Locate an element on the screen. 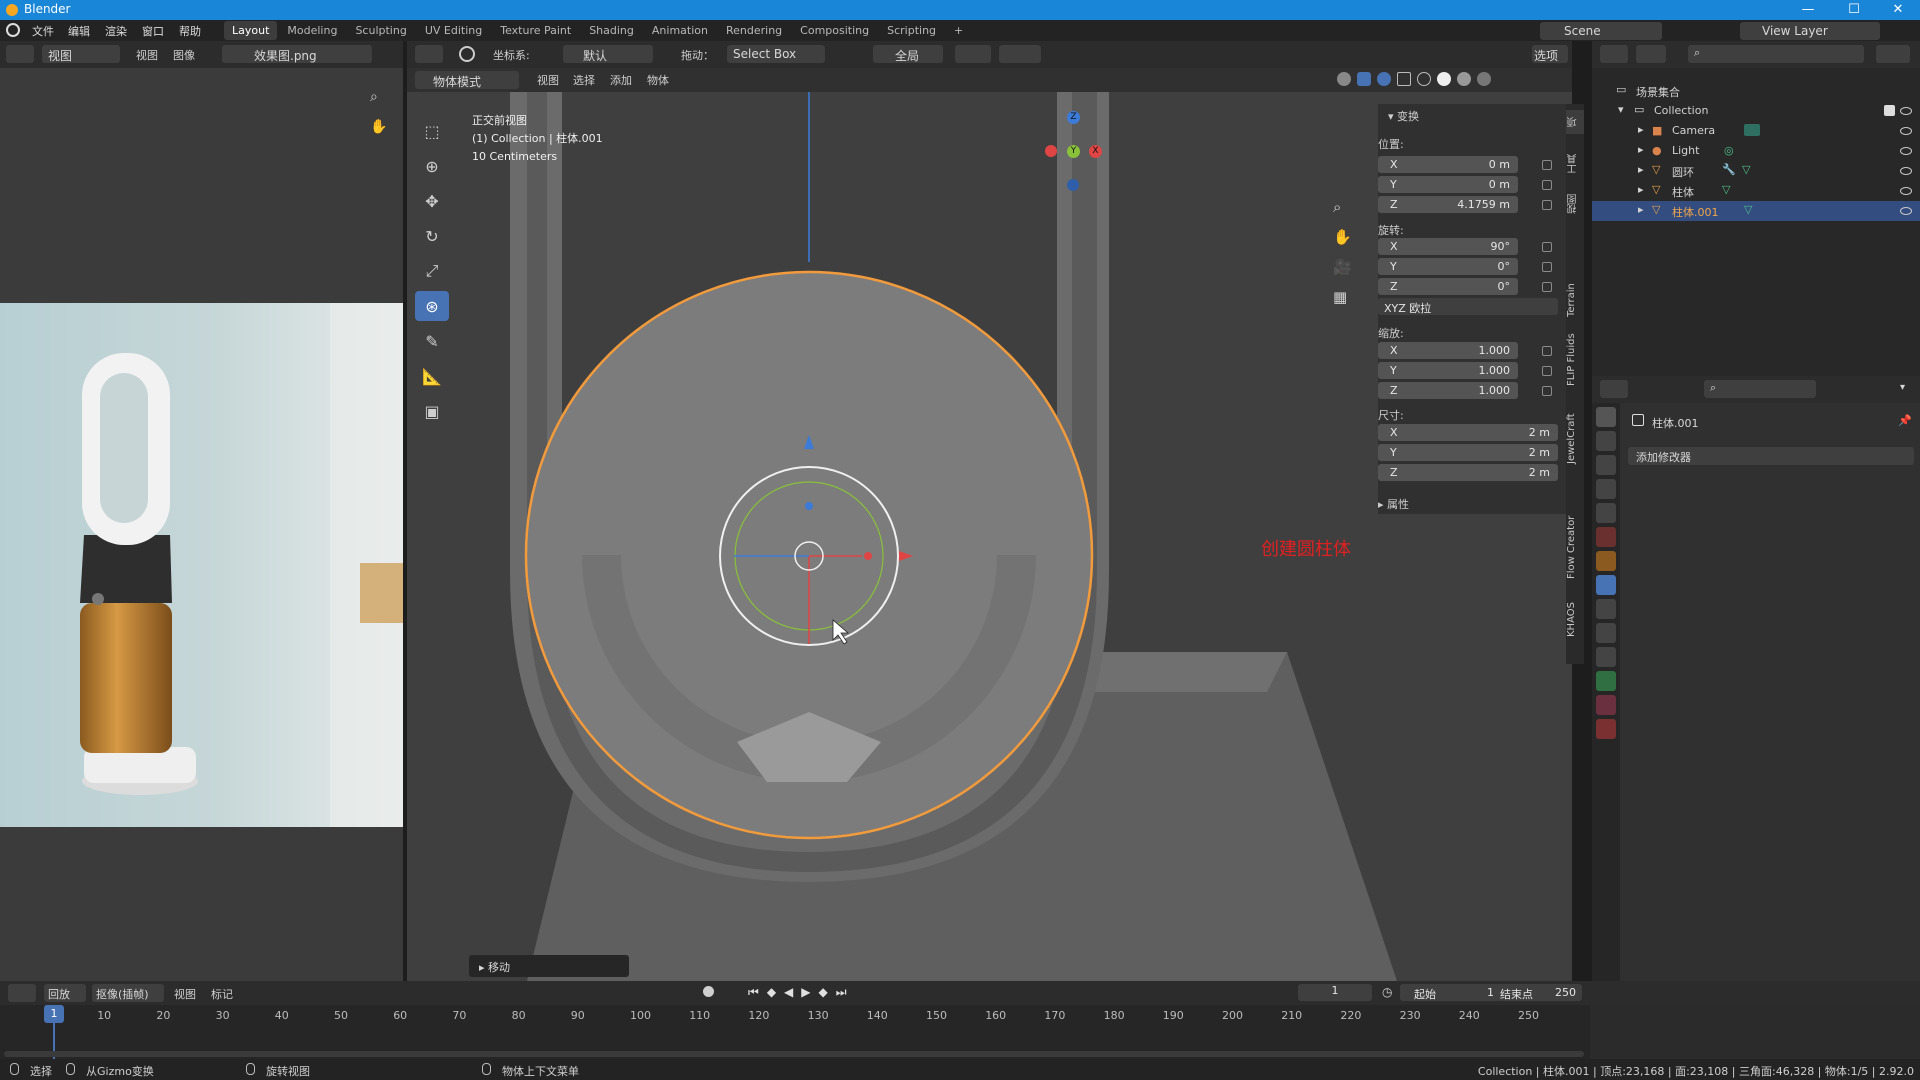 The height and width of the screenshot is (1080, 1920). dimension-y-field: Y 2 m is located at coordinates (1468, 452).